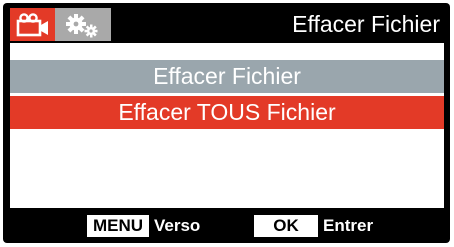 Image resolution: width=454 pixels, height=247 pixels. Describe the element at coordinates (118, 226) in the screenshot. I see `menu-key-button: MENU` at that location.